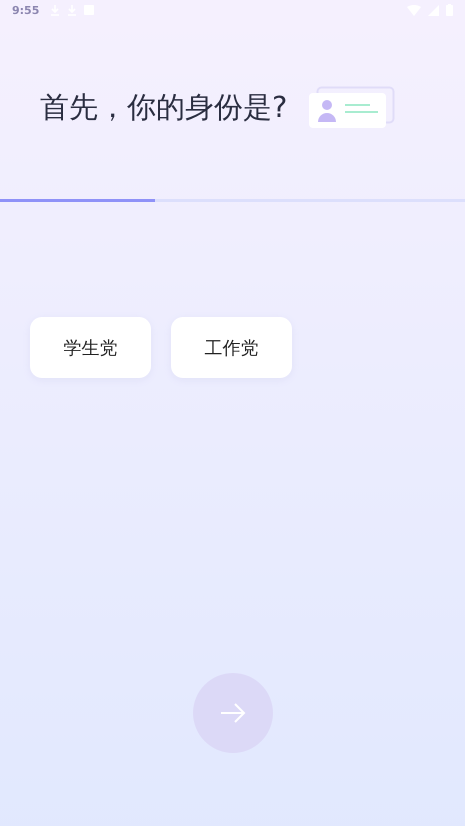 The width and height of the screenshot is (465, 826). I want to click on question-title: 首先，你的身份是?, so click(164, 107).